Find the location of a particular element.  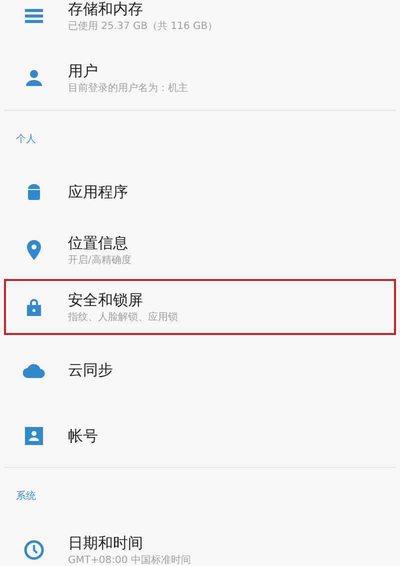

item-subtitle: 指纹、人脸解锁、应用锁 is located at coordinates (123, 318).